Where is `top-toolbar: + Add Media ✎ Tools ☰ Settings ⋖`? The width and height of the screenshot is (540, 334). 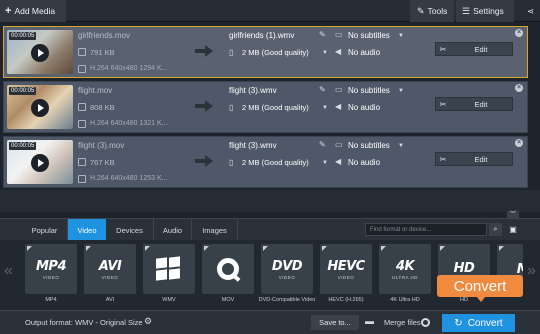
top-toolbar: + Add Media ✎ Tools ☰ Settings ⋖ is located at coordinates (270, 11).